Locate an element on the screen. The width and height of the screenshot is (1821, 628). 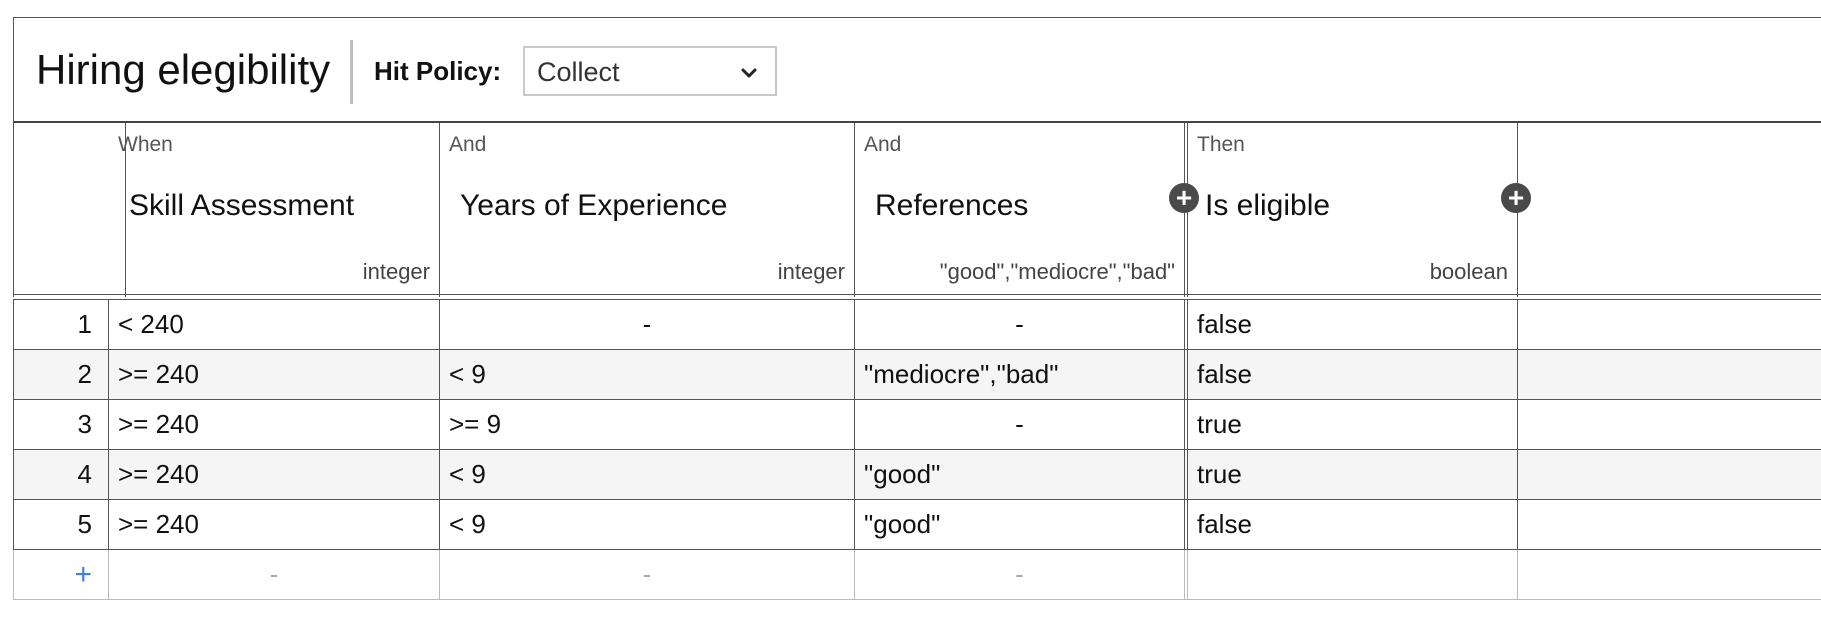
table-row: 2 >= 240 < 9 "mediocre","bad" false is located at coordinates (917, 375).